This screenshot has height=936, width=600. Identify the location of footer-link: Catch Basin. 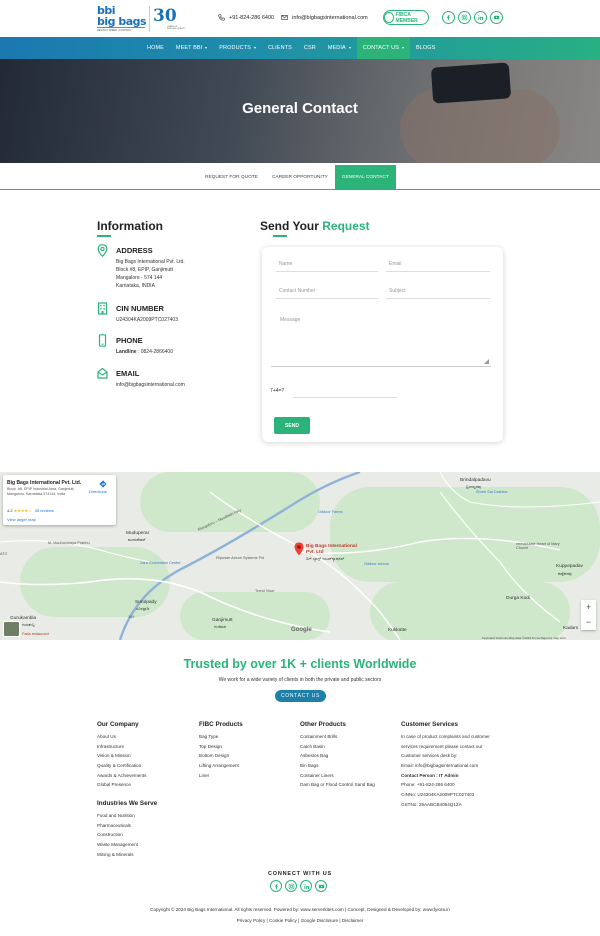
(337, 749).